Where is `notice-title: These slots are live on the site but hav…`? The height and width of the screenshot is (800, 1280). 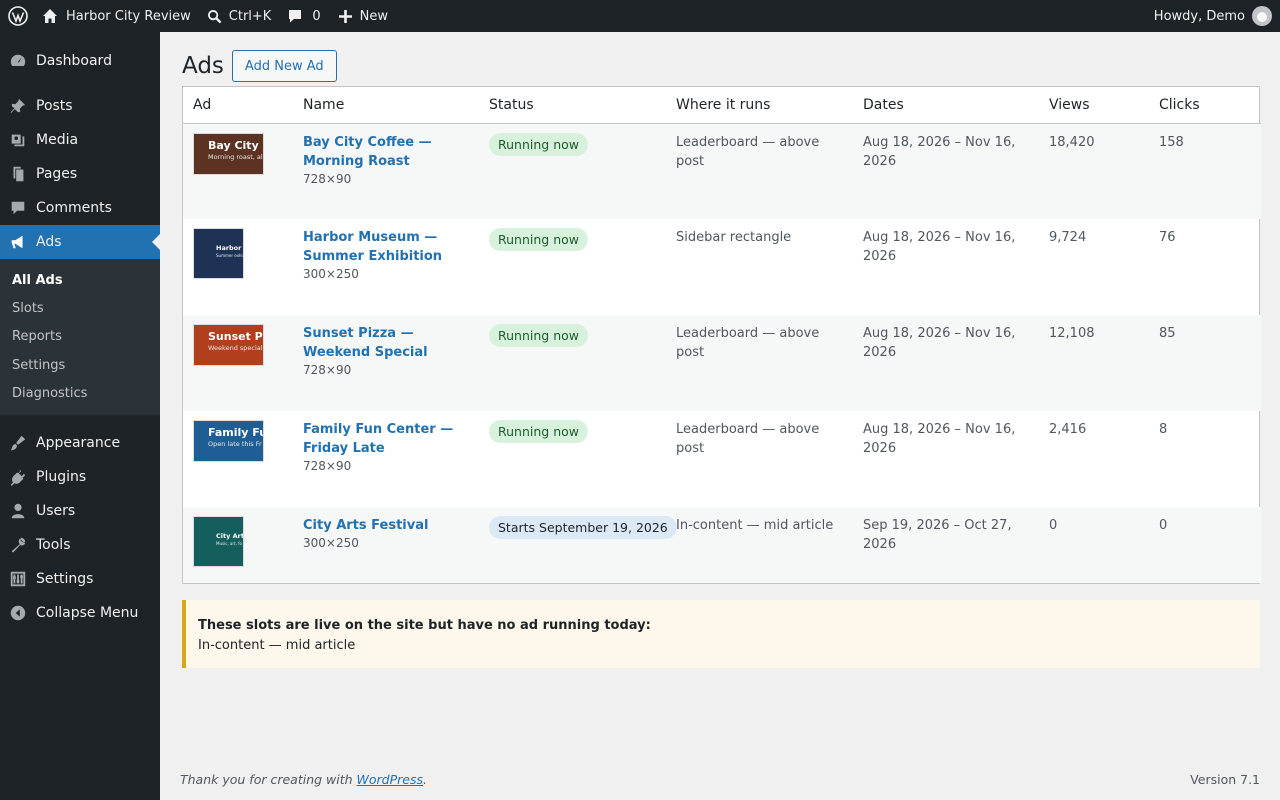
notice-title: These slots are live on the site but hav… is located at coordinates (424, 625).